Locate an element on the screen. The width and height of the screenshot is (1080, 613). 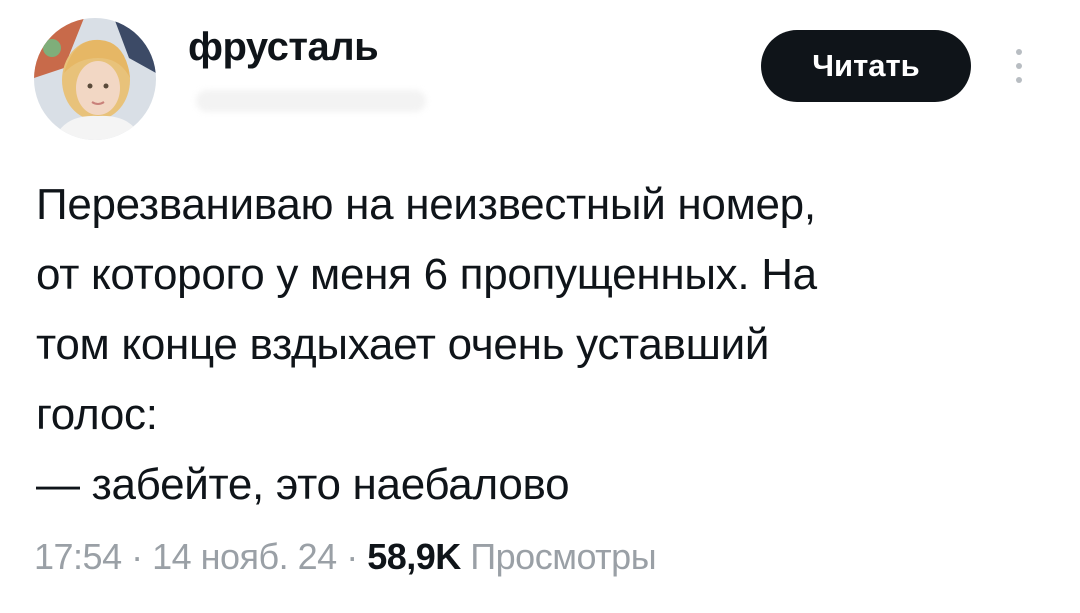
tweet-meta: 17:54 · 14 нояб. 24 · 58,9K Просмотры is located at coordinates (345, 557).